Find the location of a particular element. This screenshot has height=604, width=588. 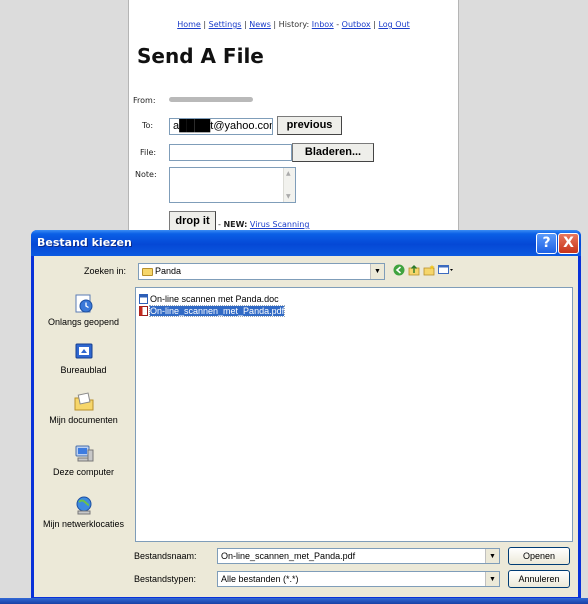

place-desktop: Bureaublad is located at coordinates (83, 358).